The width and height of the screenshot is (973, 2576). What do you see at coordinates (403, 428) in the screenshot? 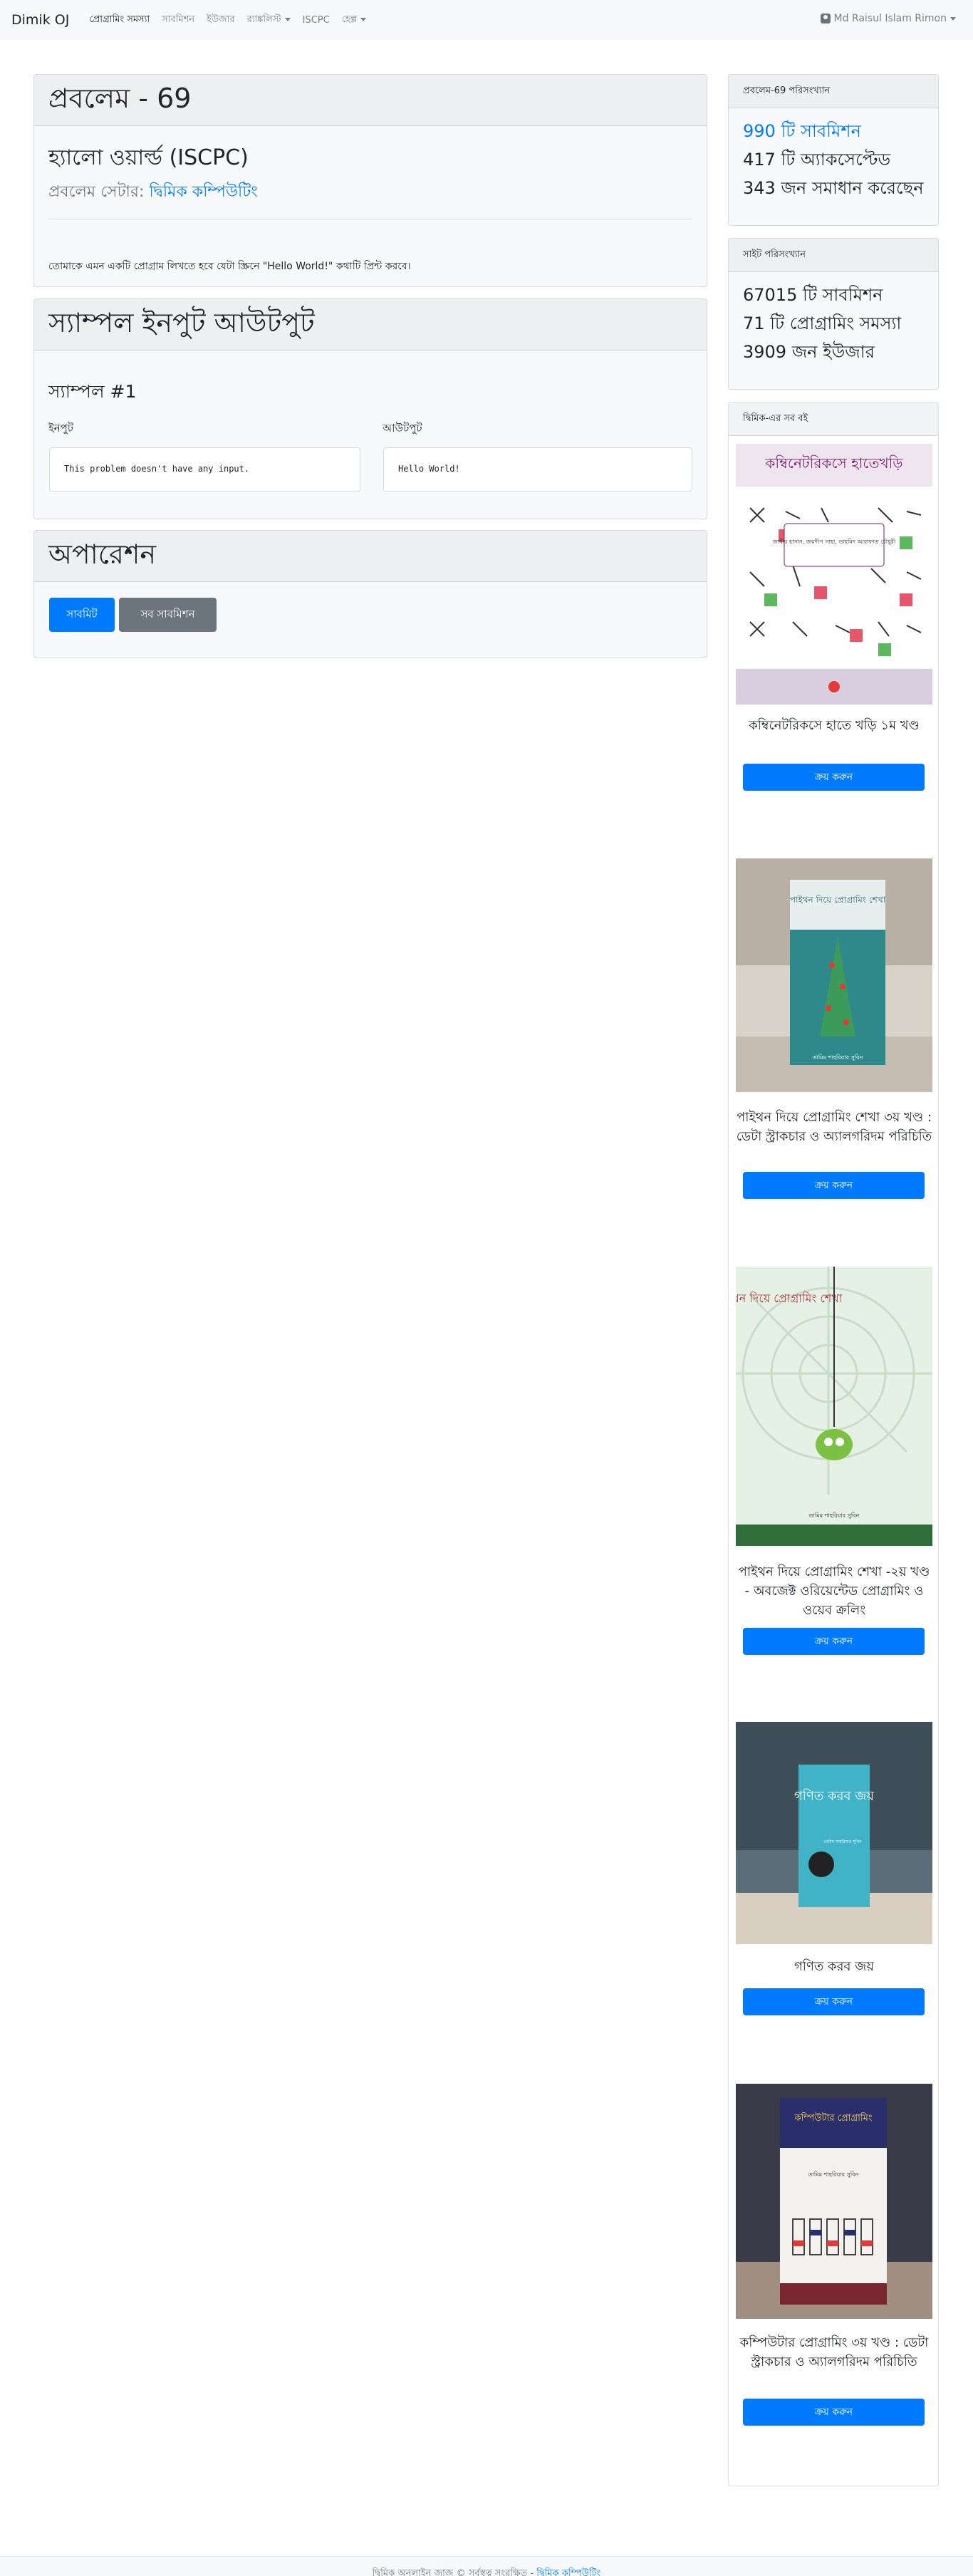
I see `output-label: আউটপুট` at bounding box center [403, 428].